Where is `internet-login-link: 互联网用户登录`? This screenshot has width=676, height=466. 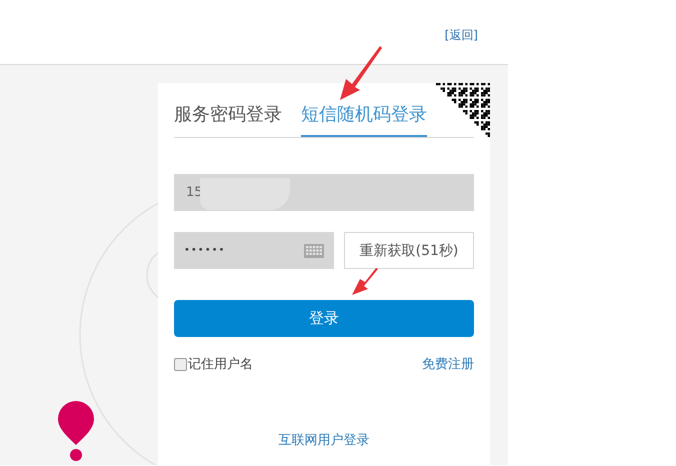
internet-login-link: 互联网用户登录 is located at coordinates (324, 440).